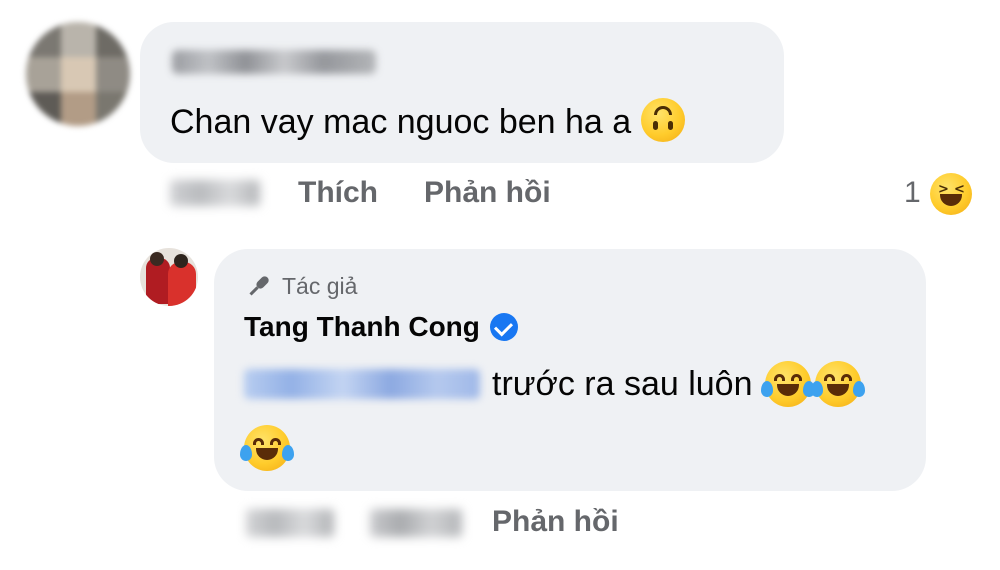 This screenshot has width=1000, height=570. Describe the element at coordinates (274, 62) in the screenshot. I see `commenter-name-blurred` at that location.